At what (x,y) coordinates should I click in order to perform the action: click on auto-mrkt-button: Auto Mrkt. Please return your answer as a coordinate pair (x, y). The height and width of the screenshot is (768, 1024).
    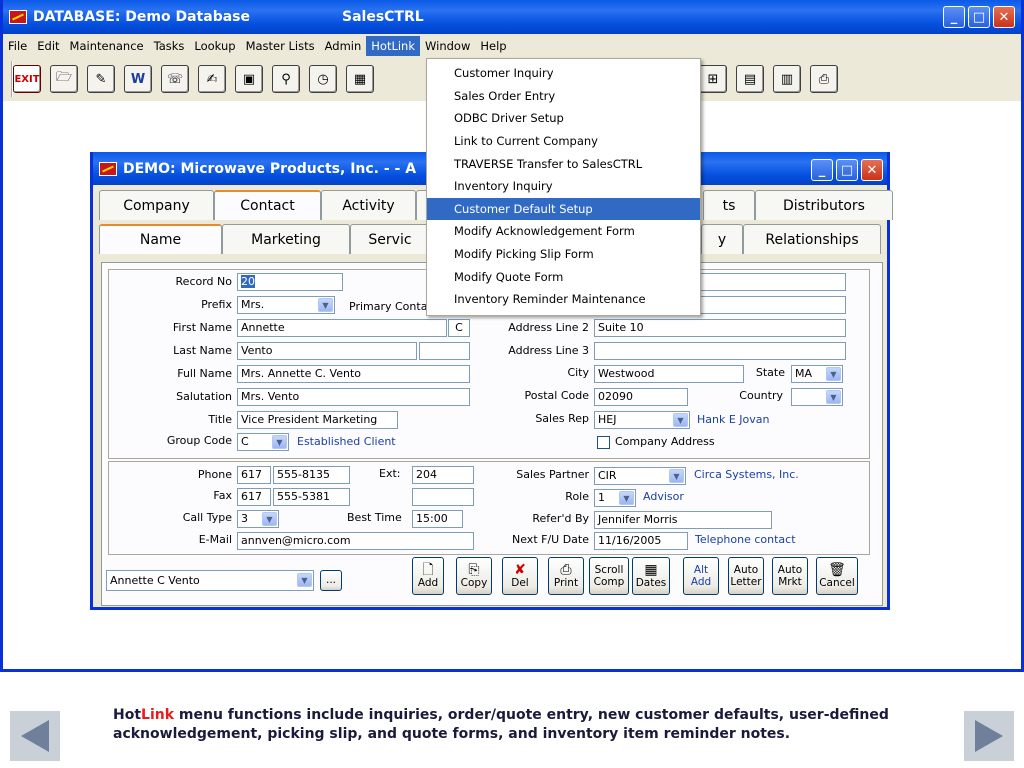
    Looking at the image, I should click on (790, 576).